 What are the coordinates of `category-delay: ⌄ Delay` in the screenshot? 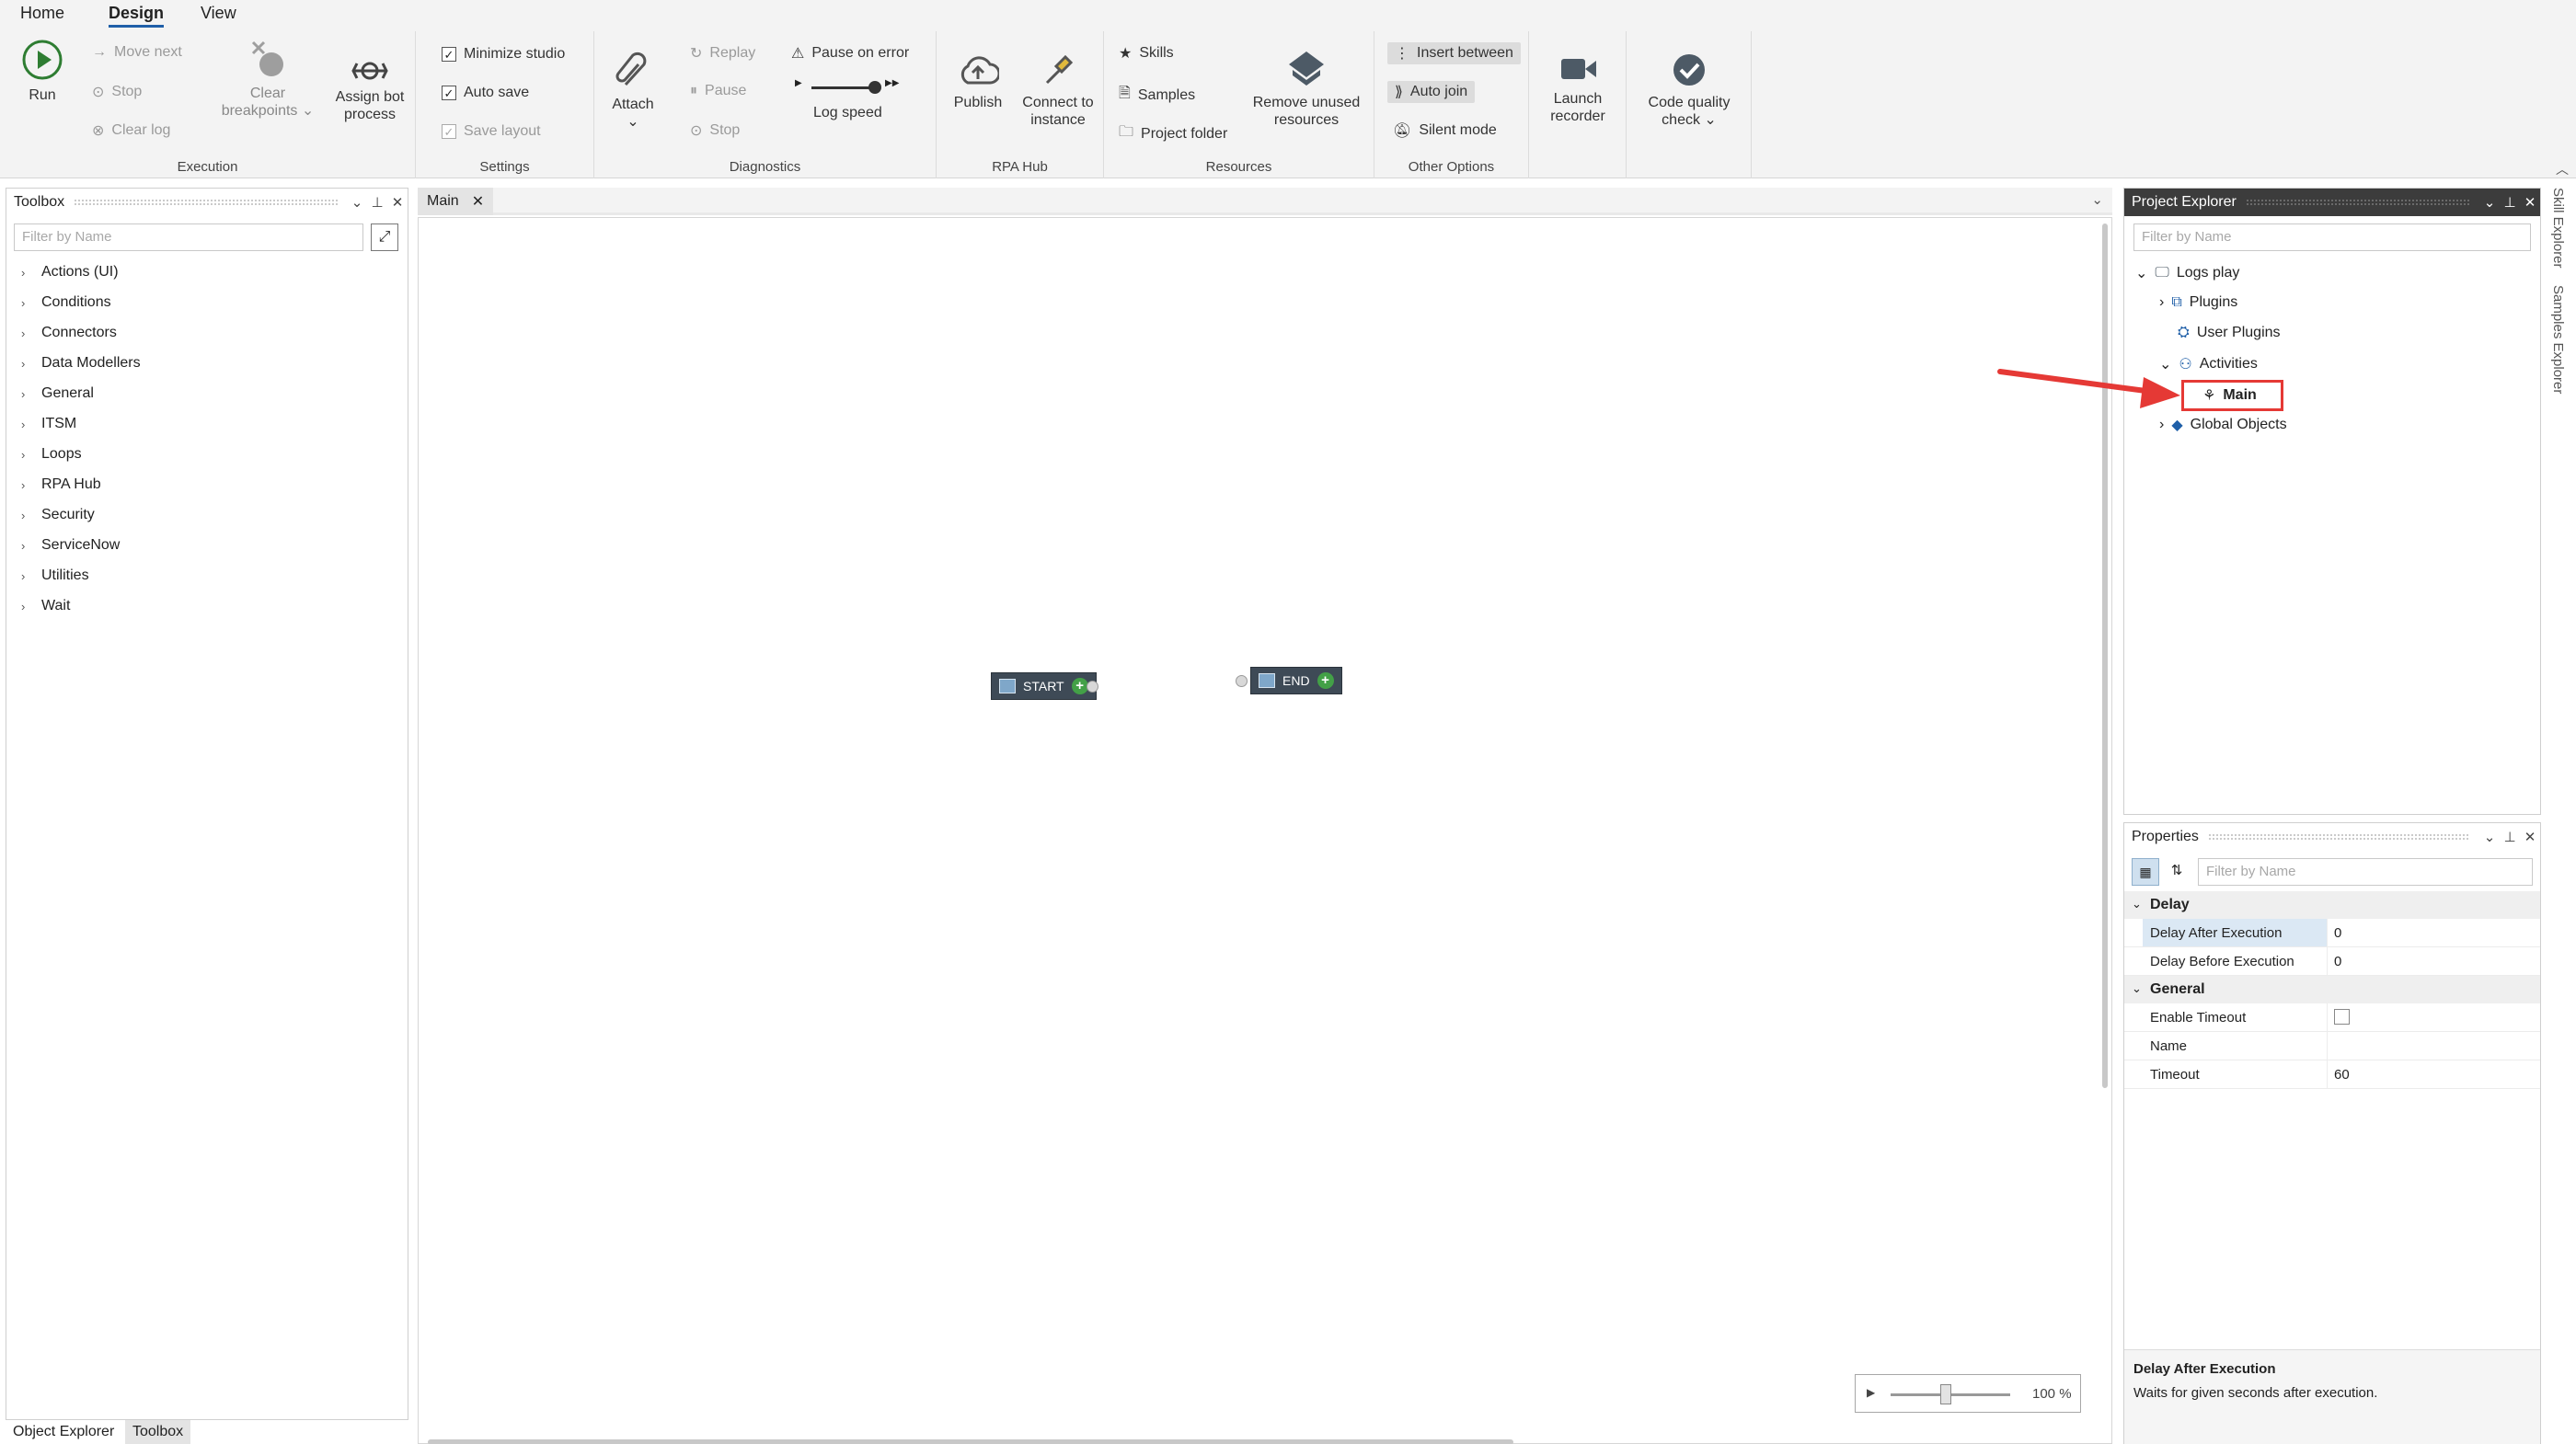 It's located at (2332, 905).